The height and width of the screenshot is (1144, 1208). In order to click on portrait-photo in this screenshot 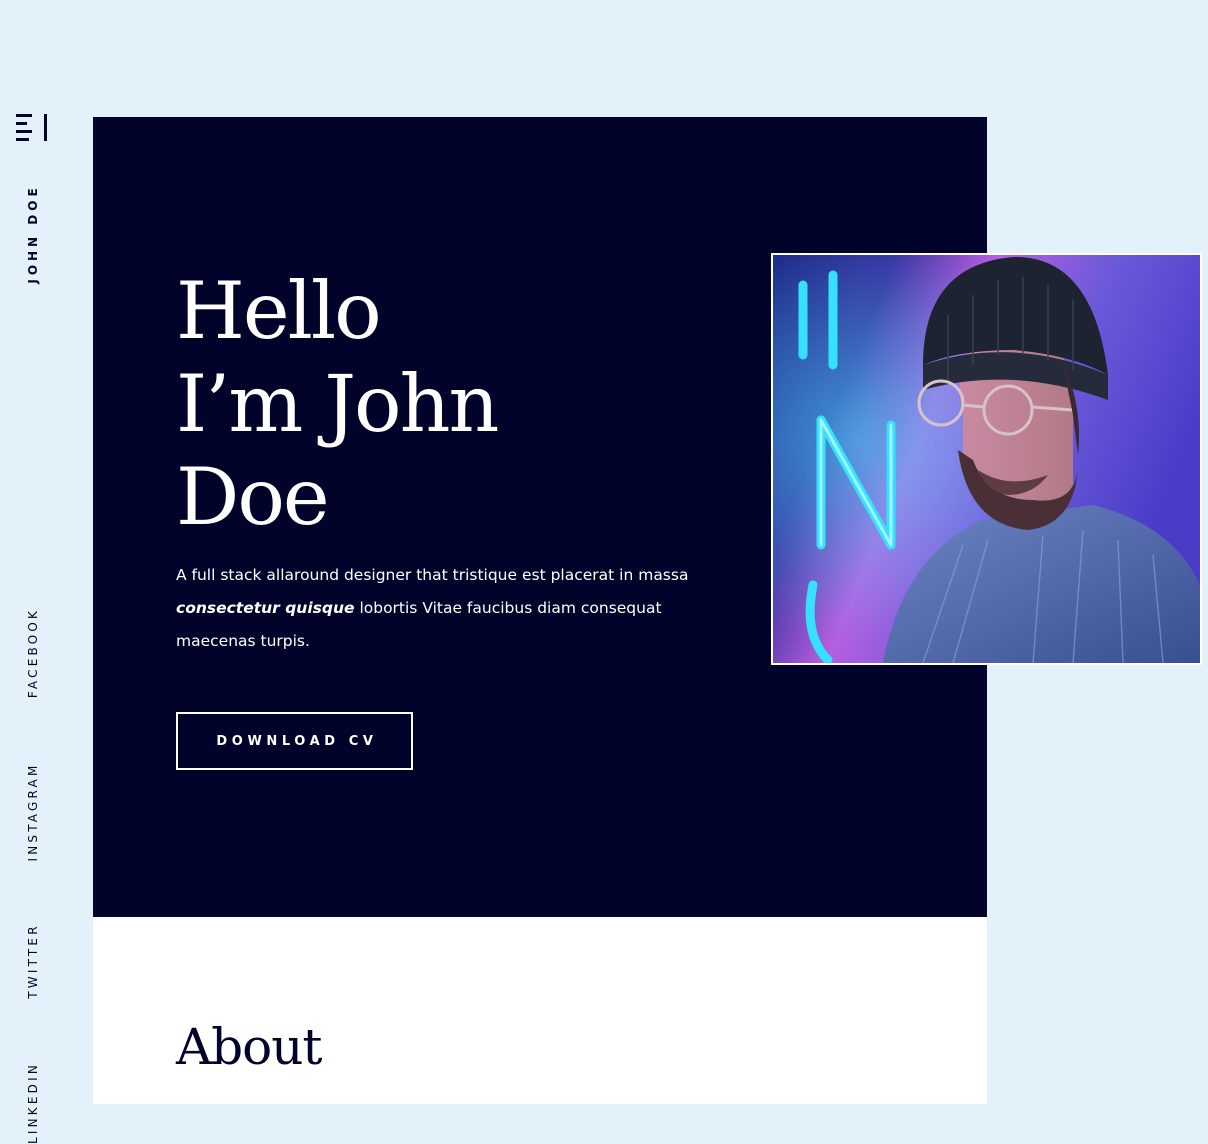, I will do `click(986, 459)`.